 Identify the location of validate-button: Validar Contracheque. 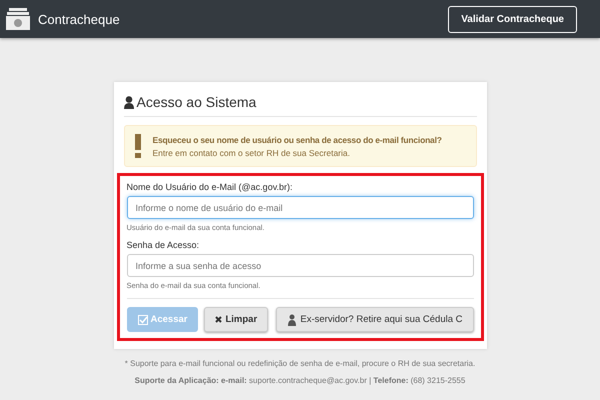
(512, 19).